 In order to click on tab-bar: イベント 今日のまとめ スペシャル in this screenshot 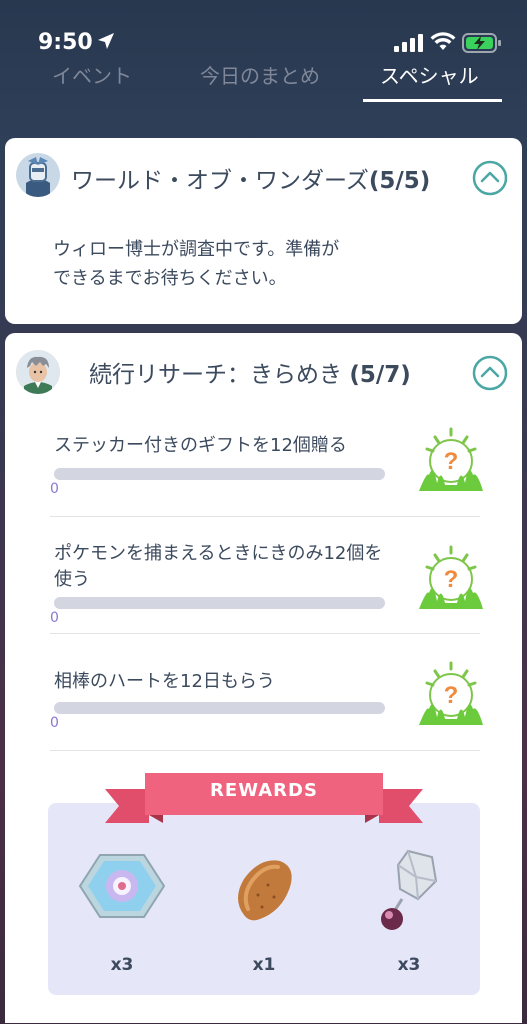, I will do `click(263, 78)`.